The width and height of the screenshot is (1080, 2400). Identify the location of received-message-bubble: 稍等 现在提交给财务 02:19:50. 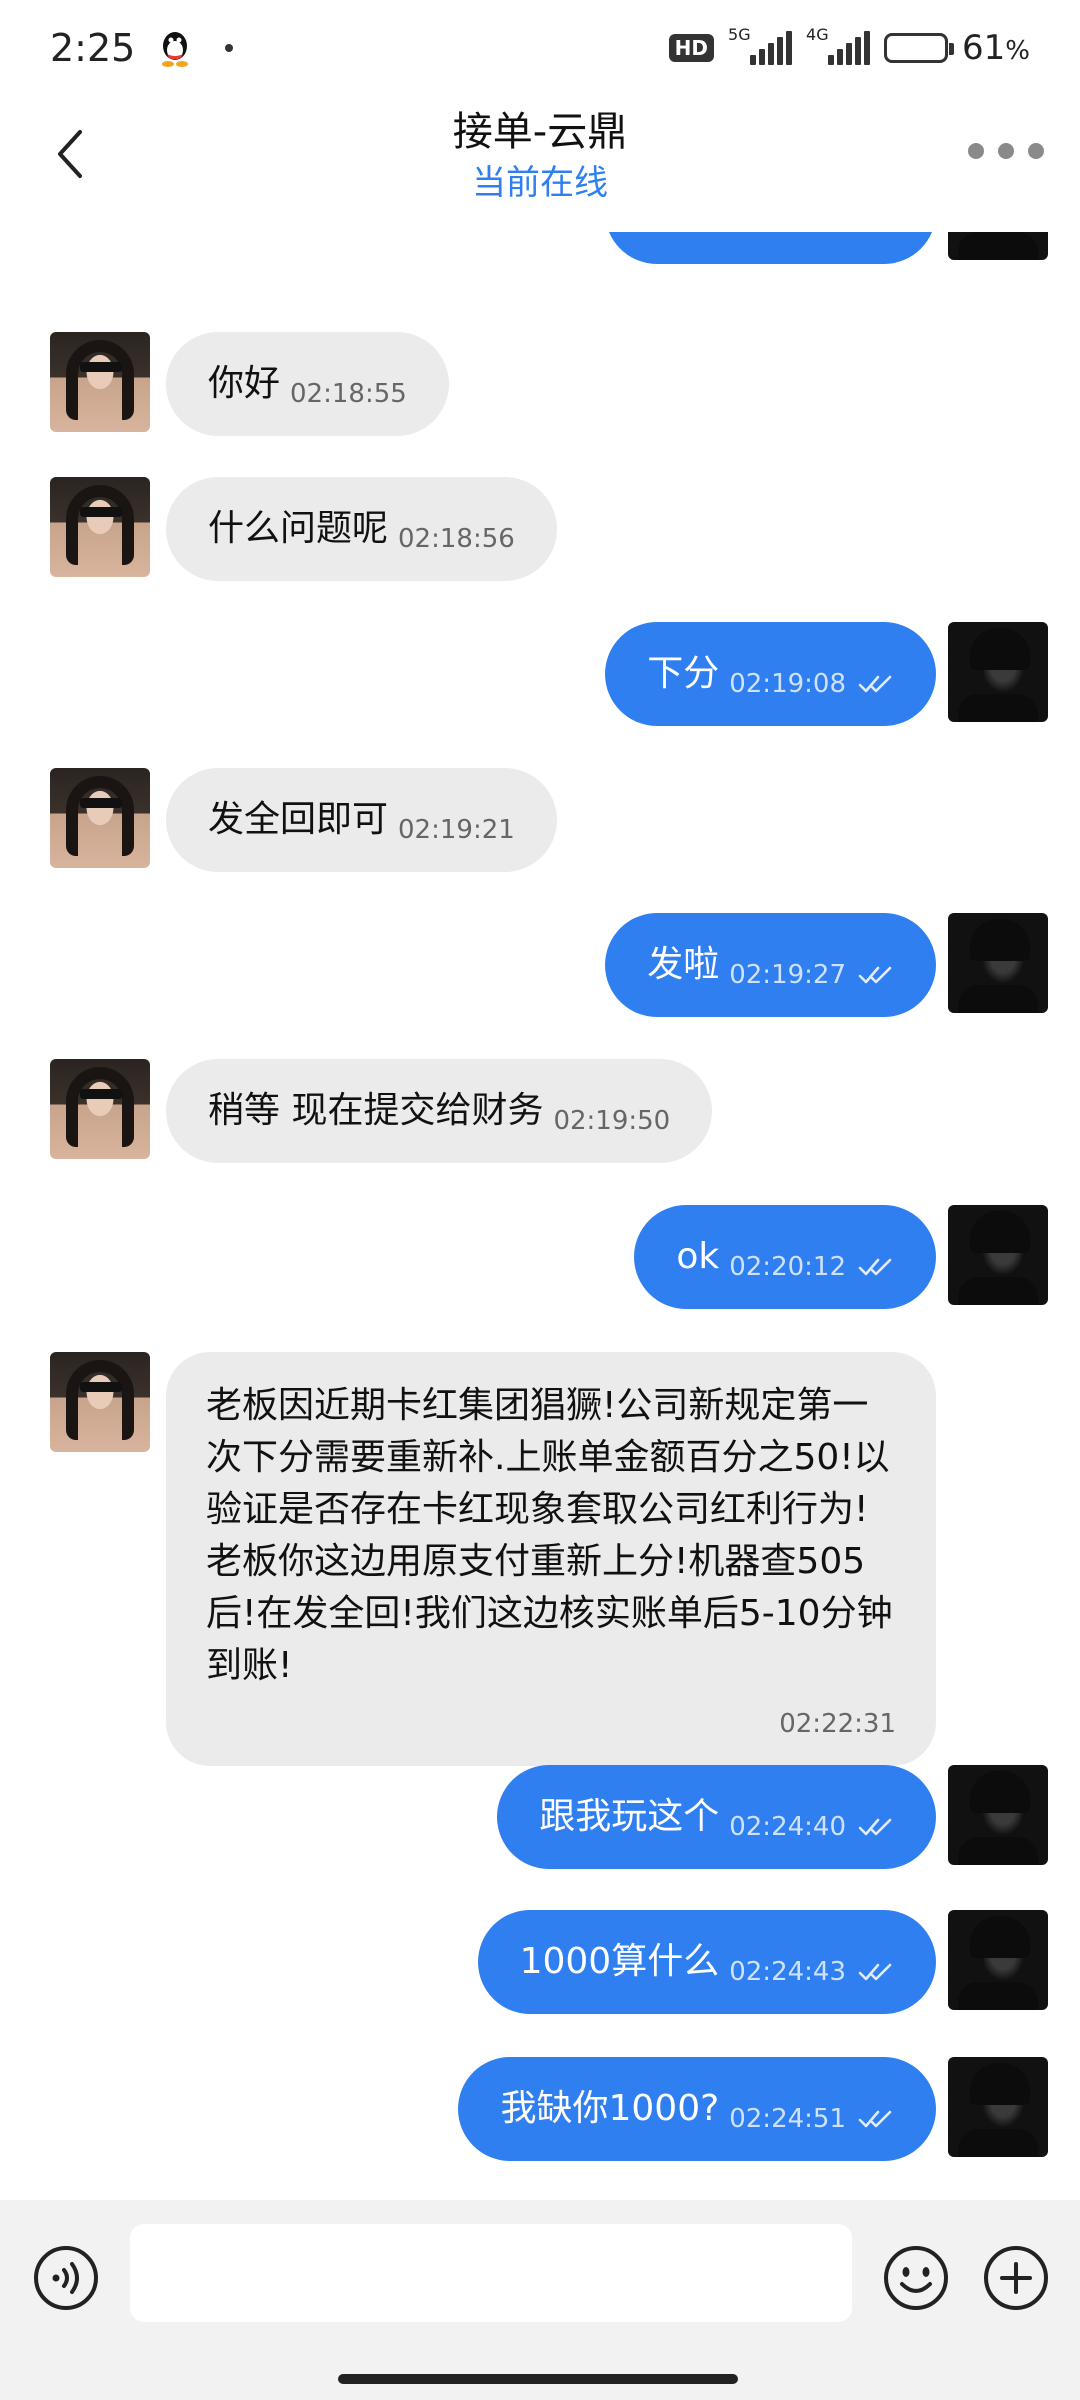
(439, 1111).